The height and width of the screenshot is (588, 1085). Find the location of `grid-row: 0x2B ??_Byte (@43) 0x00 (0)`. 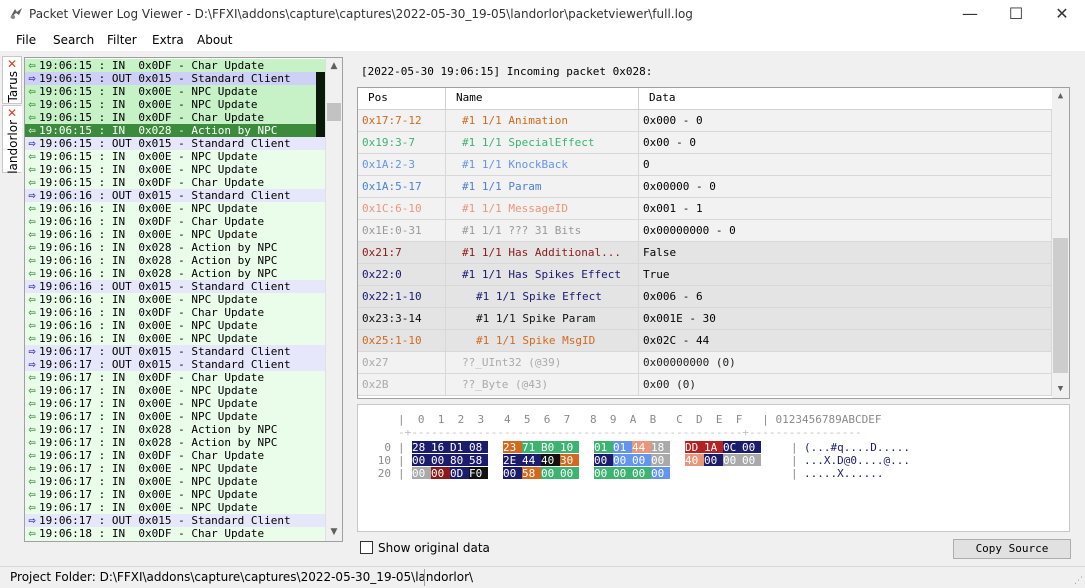

grid-row: 0x2B ??_Byte (@43) 0x00 (0) is located at coordinates (705, 385).